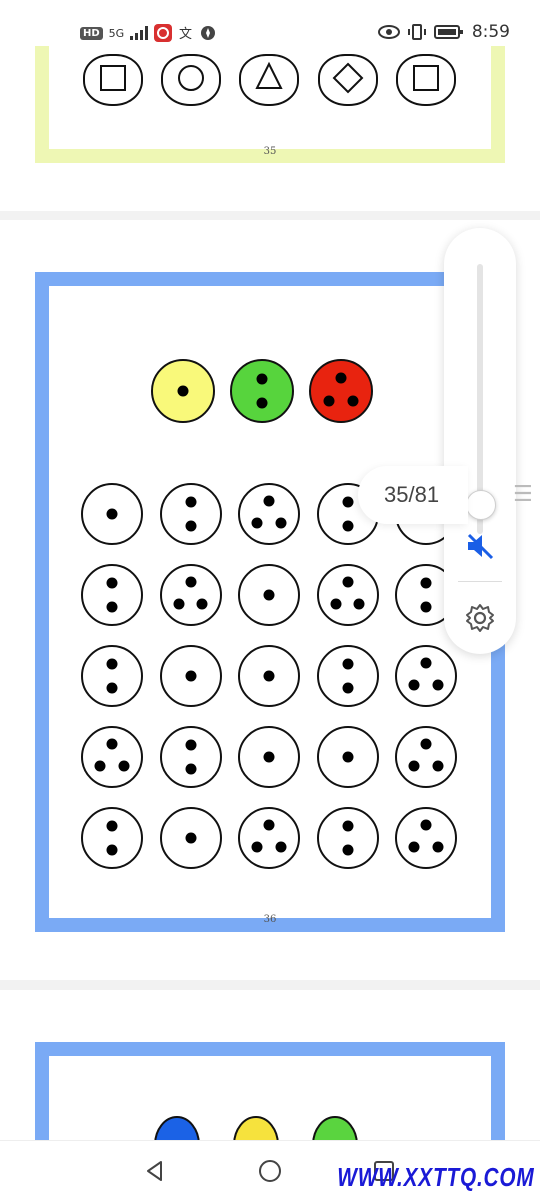  What do you see at coordinates (91, 33) in the screenshot?
I see `hd-badge: HD` at bounding box center [91, 33].